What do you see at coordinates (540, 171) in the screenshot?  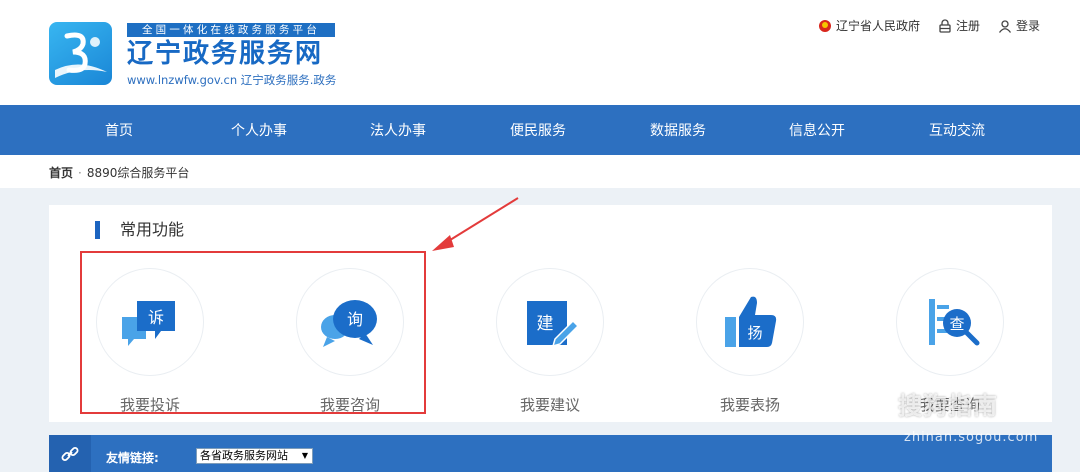 I see `breadcrumb-bar: 首页 · 8890综合服务平台` at bounding box center [540, 171].